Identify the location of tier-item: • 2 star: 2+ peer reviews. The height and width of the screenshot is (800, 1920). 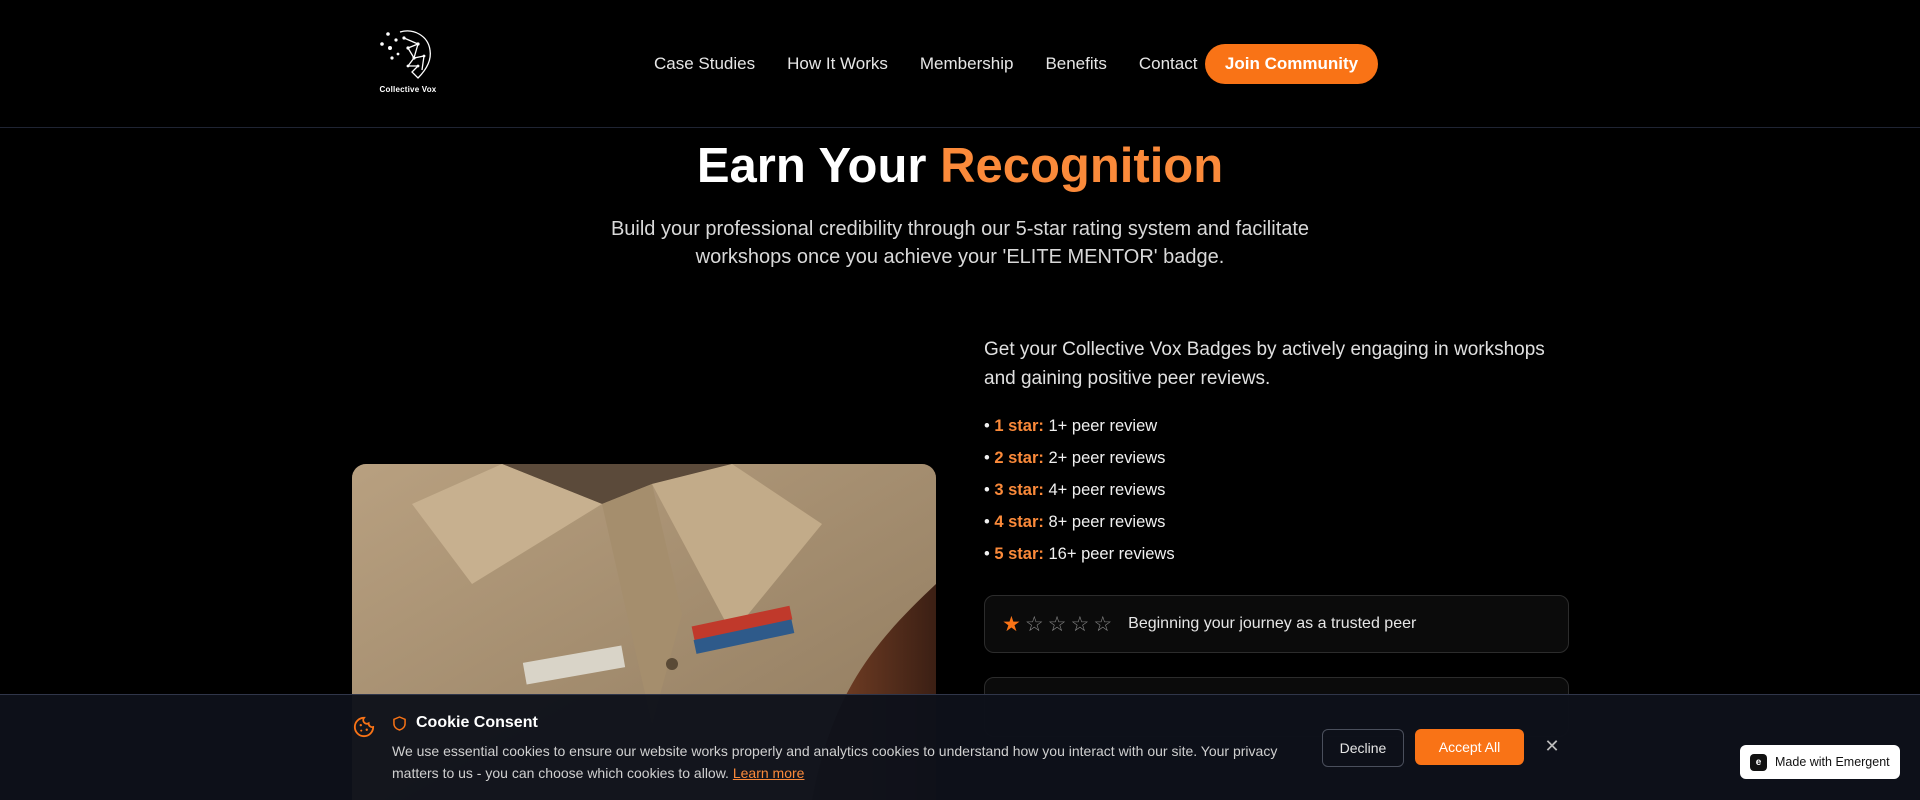
(1075, 458).